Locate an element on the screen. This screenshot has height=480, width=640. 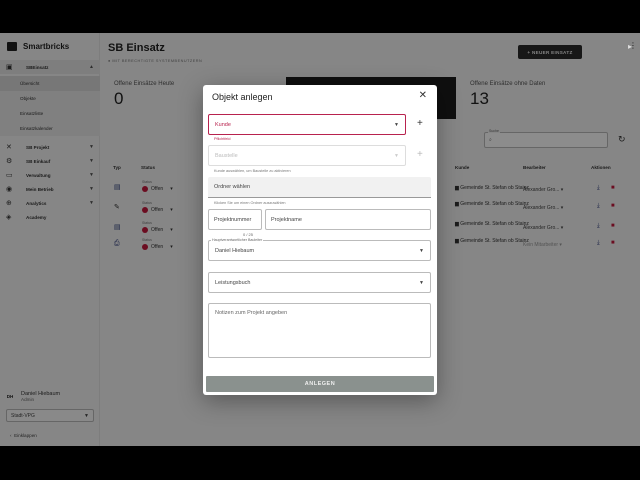
projektnummer-counter: 0 / 25 is located at coordinates (248, 234).